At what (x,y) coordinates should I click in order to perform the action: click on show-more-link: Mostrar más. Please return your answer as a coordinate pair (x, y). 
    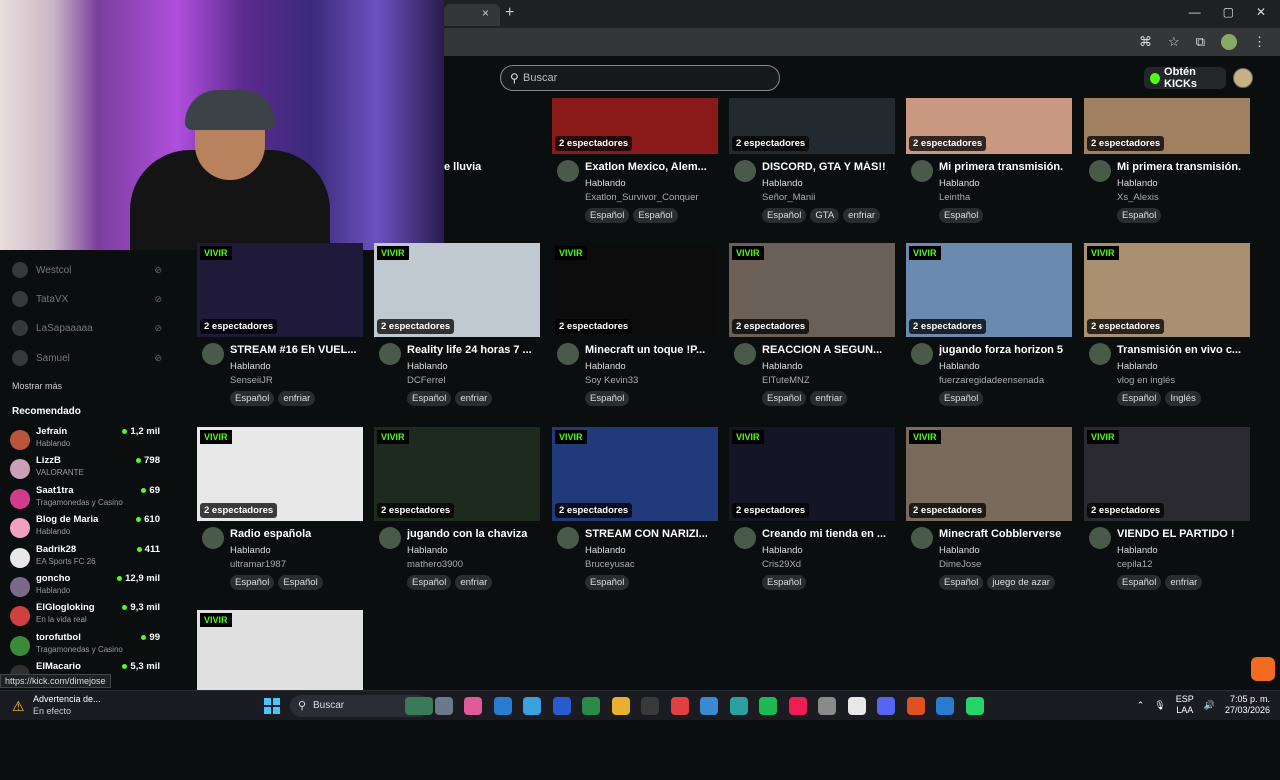
    Looking at the image, I should click on (37, 386).